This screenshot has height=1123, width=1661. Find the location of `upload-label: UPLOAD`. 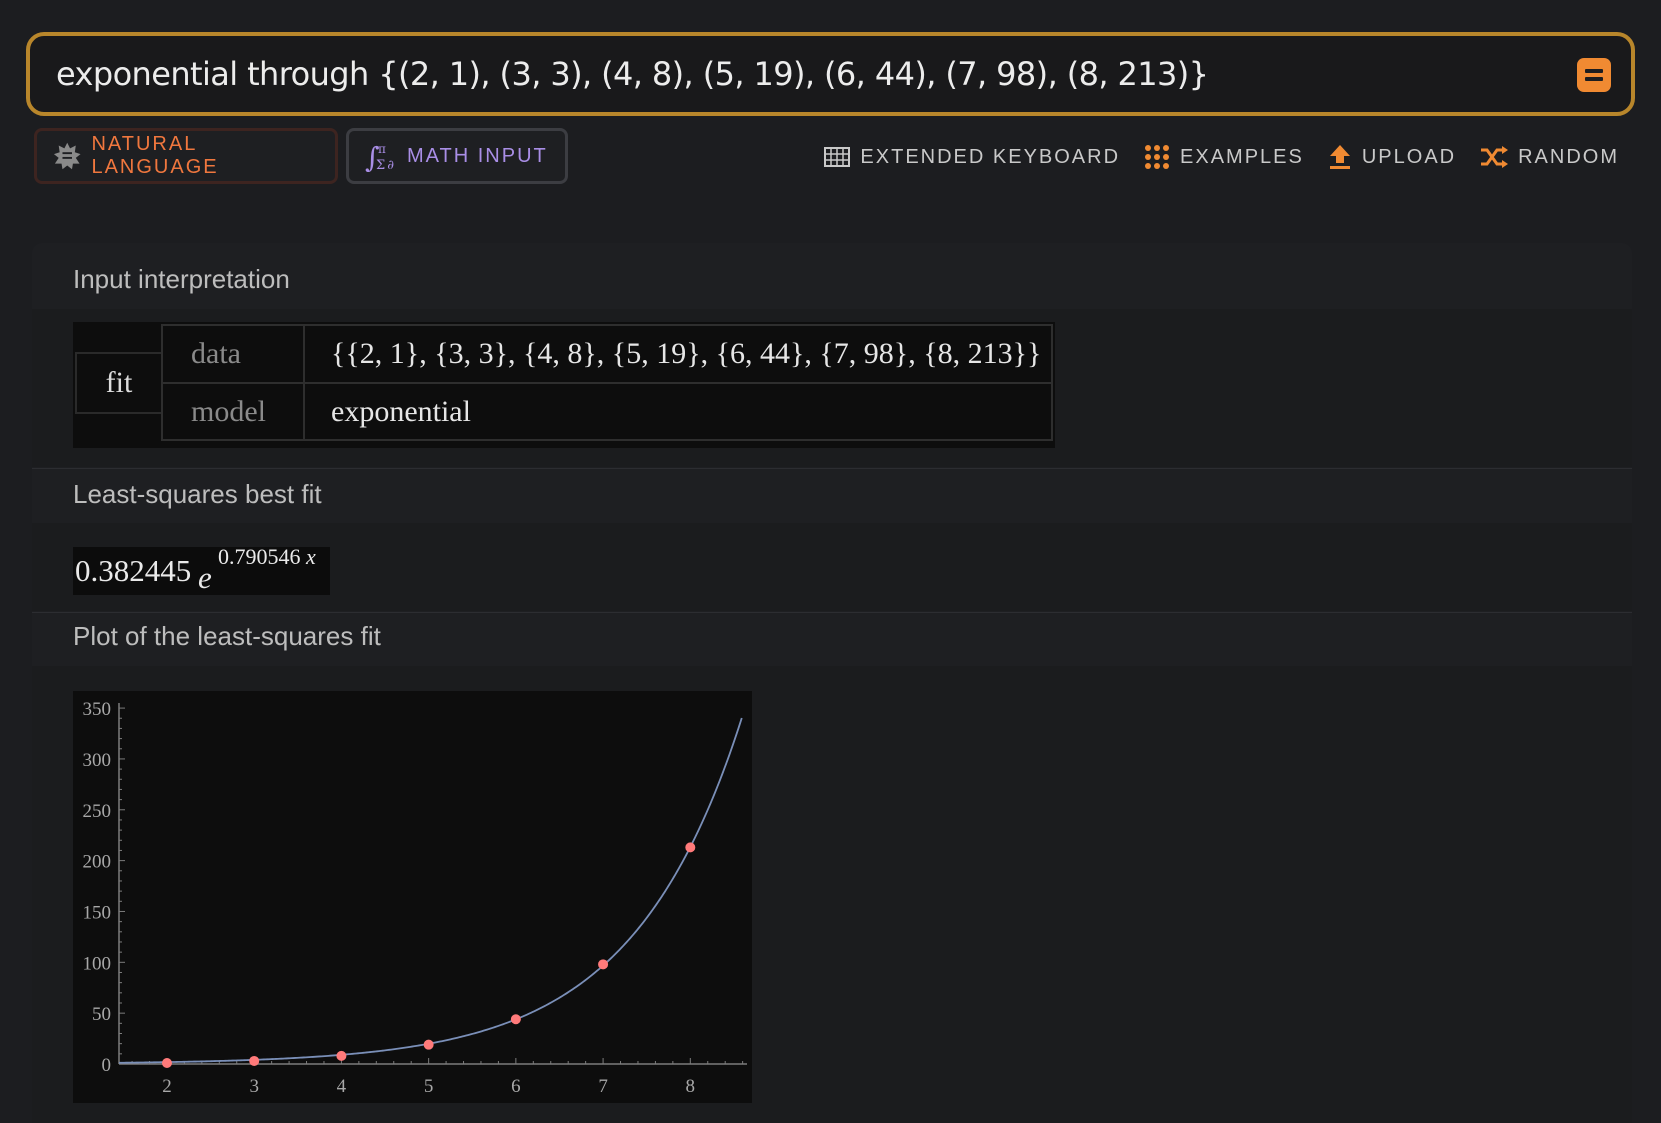

upload-label: UPLOAD is located at coordinates (1409, 156).